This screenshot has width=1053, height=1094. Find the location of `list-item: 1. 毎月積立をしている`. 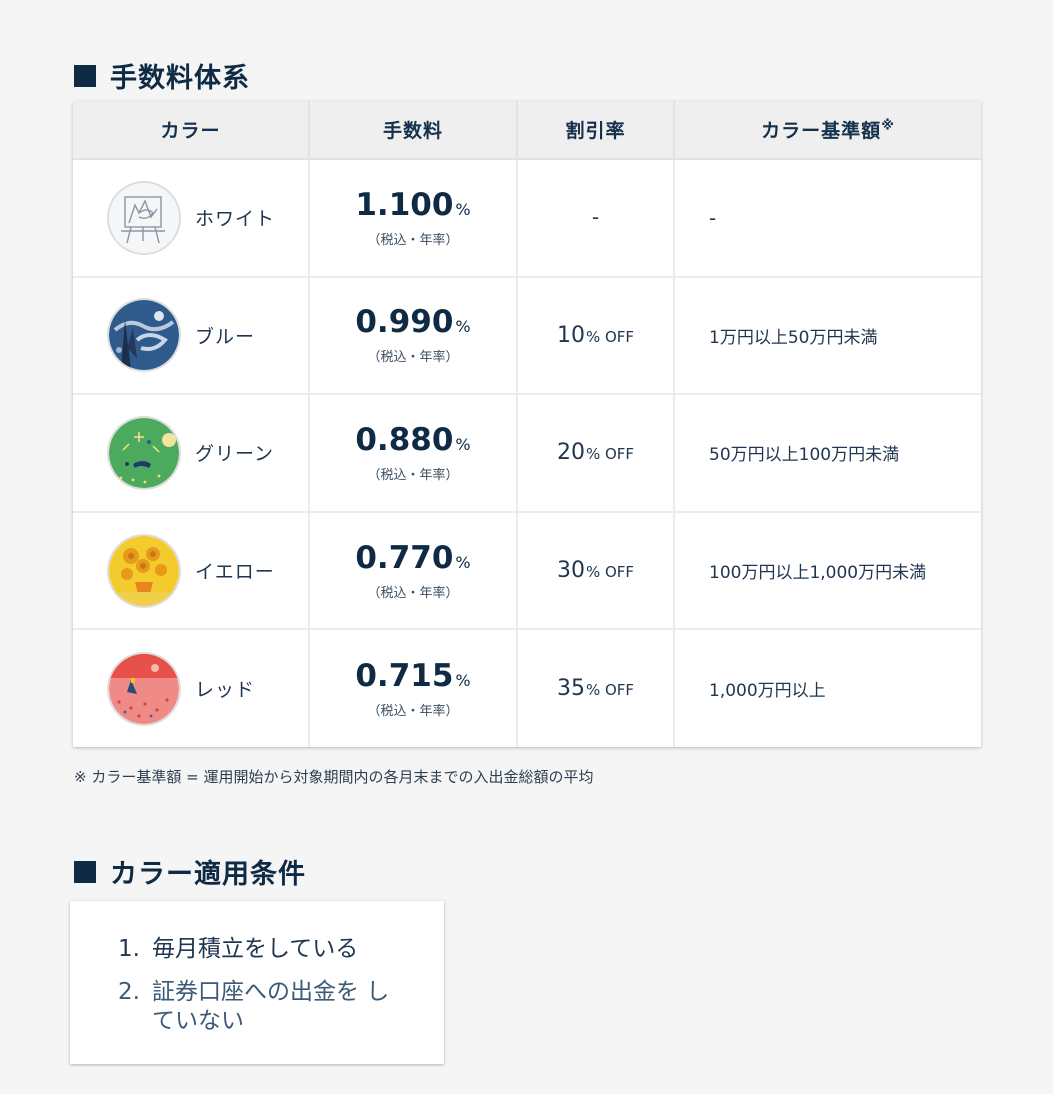

list-item: 1. 毎月積立をしている is located at coordinates (238, 949).